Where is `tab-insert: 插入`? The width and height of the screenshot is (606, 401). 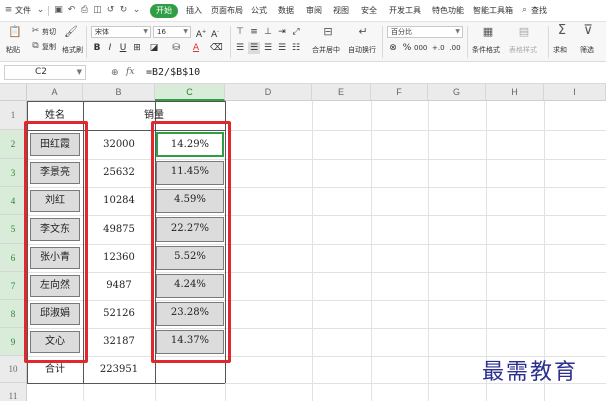 tab-insert: 插入 is located at coordinates (194, 10).